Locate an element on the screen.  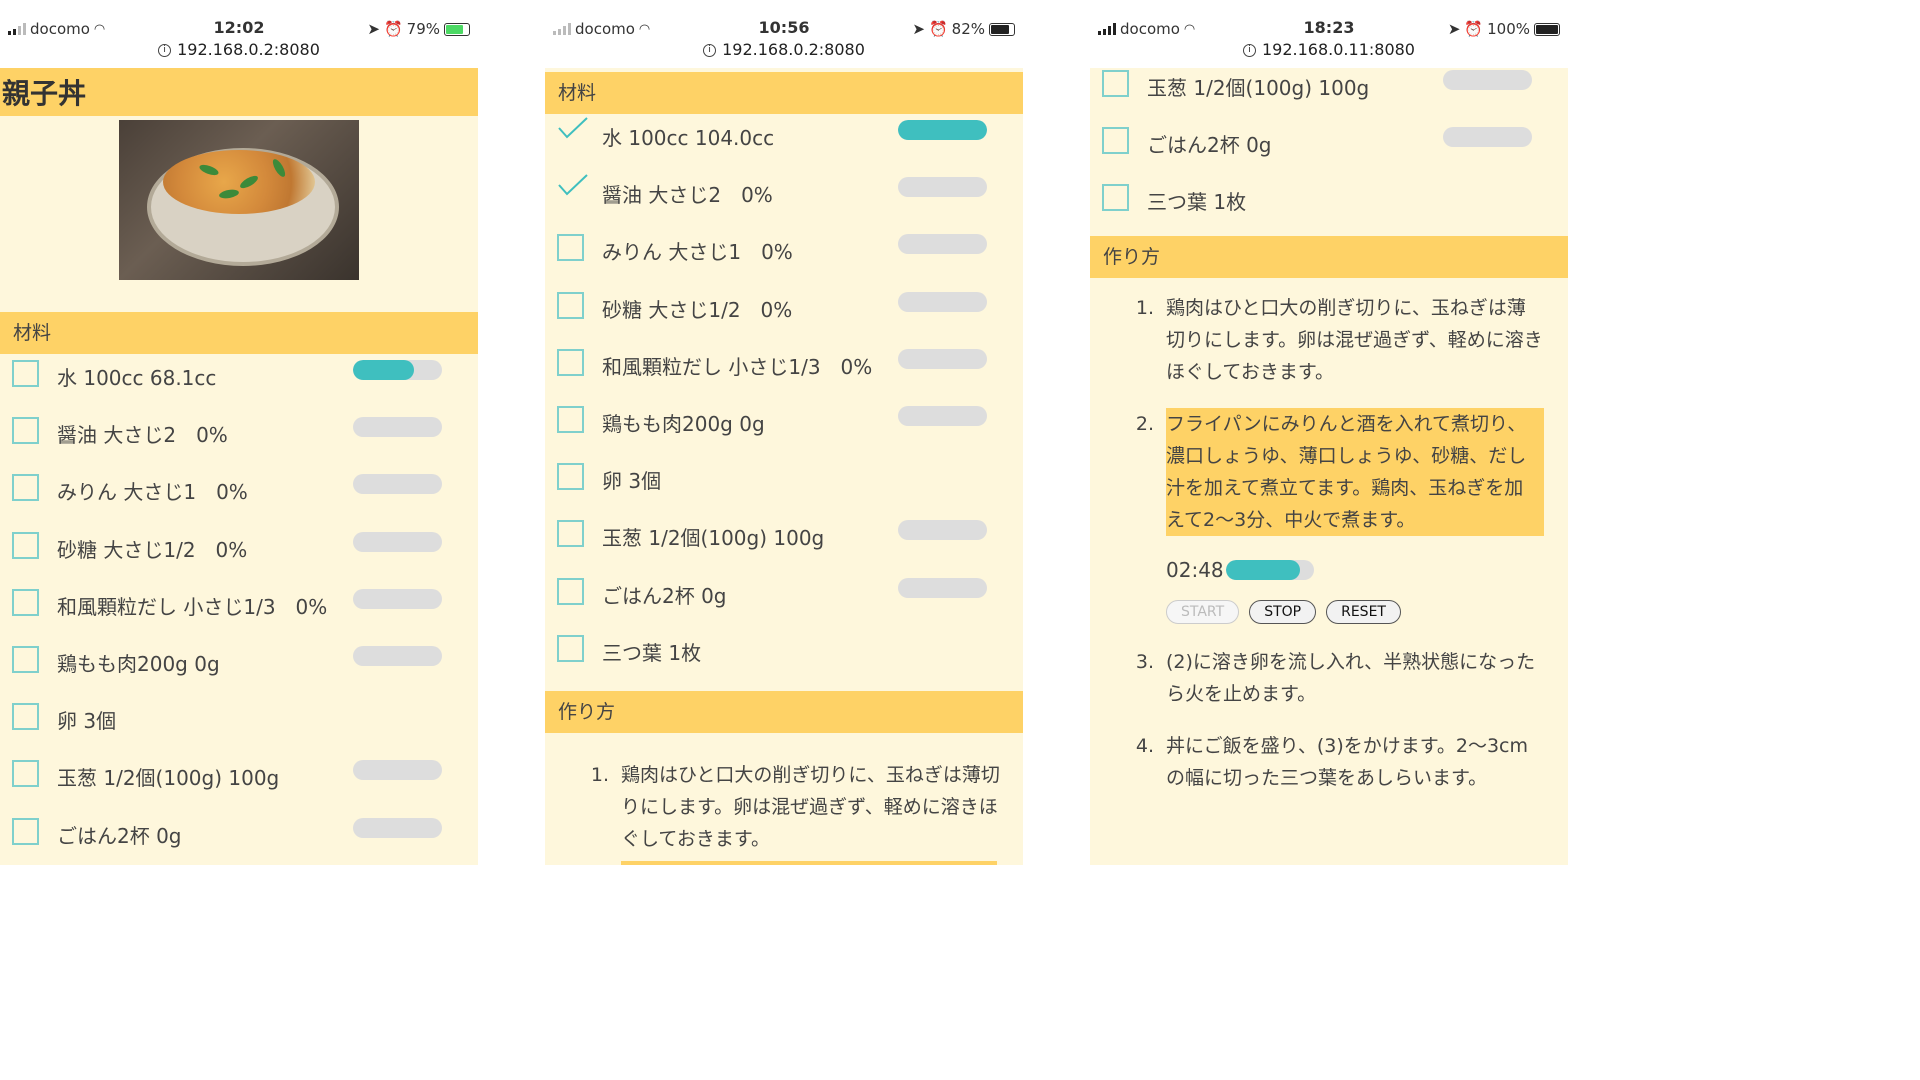
ingredient-row: 水 100cc 104.0cc is located at coordinates (784, 142).